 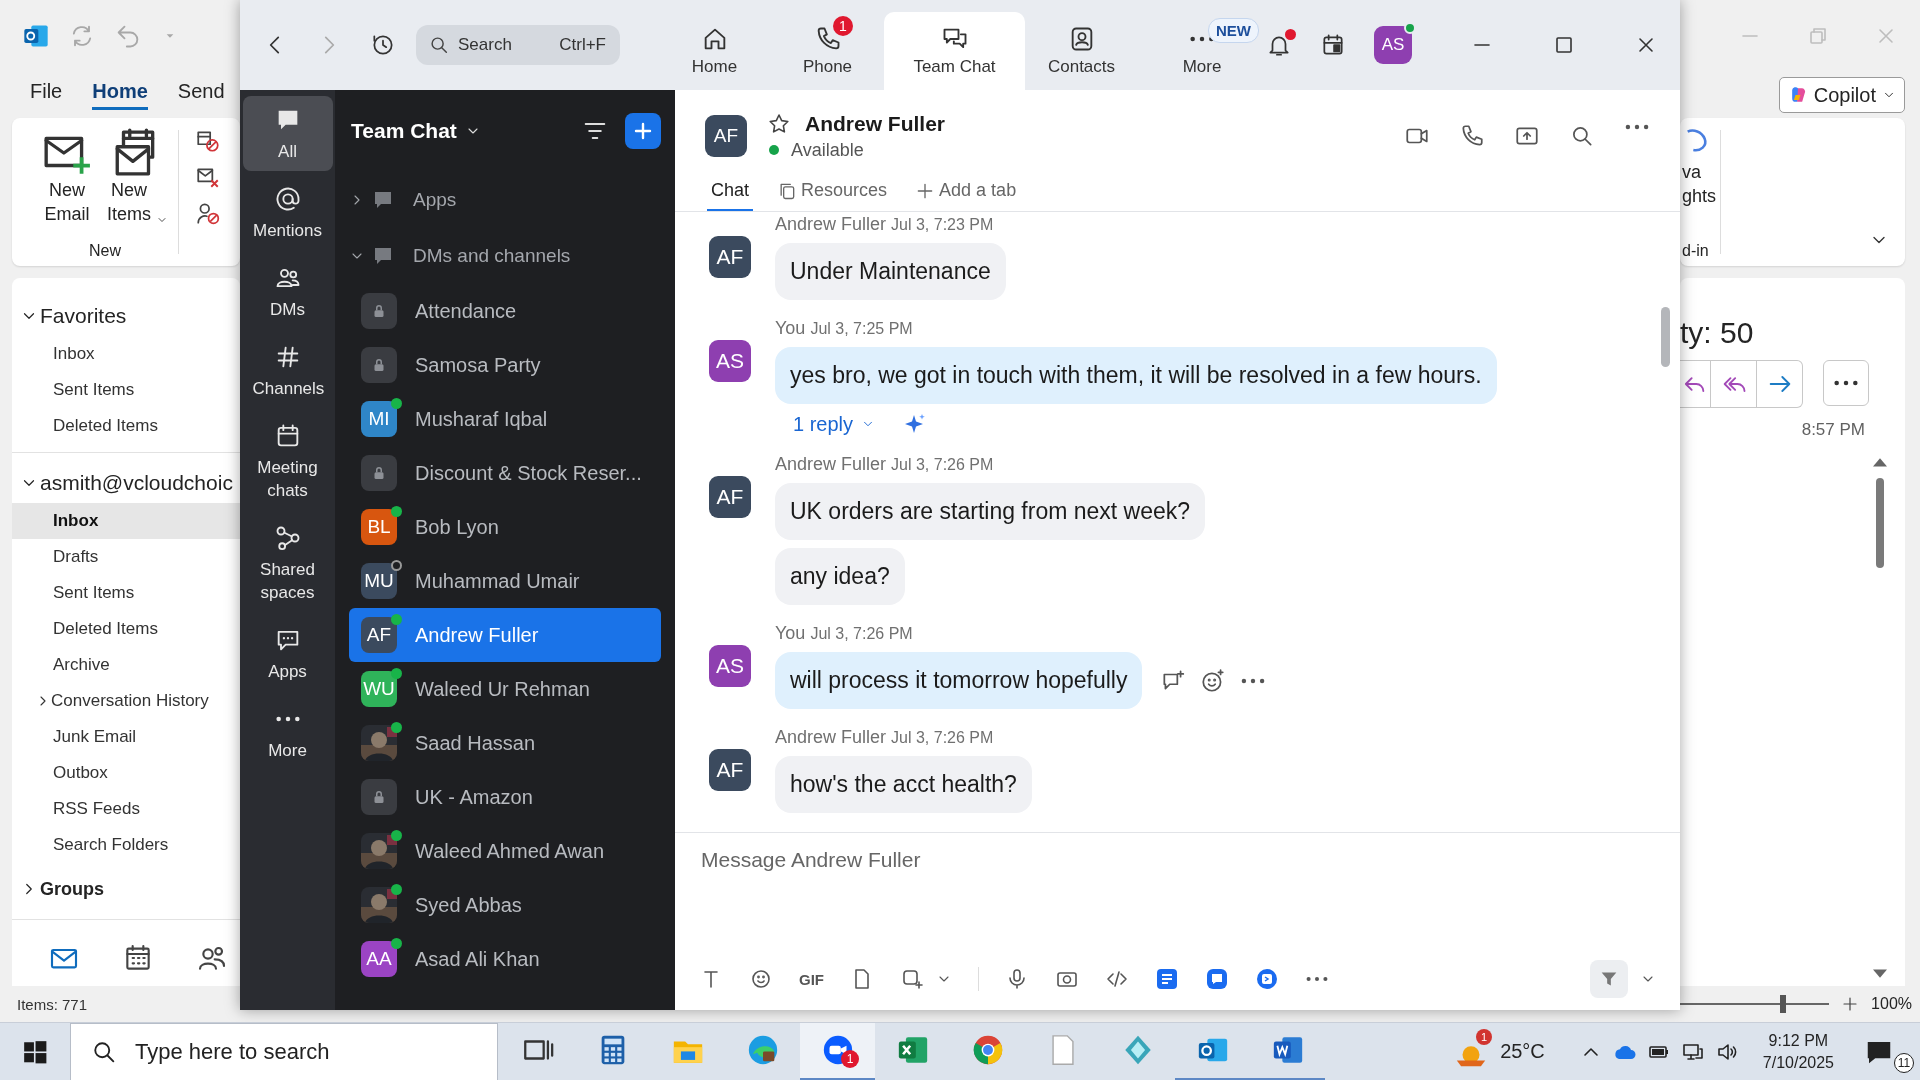 I want to click on folder-group-header: Groups, so click(x=126, y=889).